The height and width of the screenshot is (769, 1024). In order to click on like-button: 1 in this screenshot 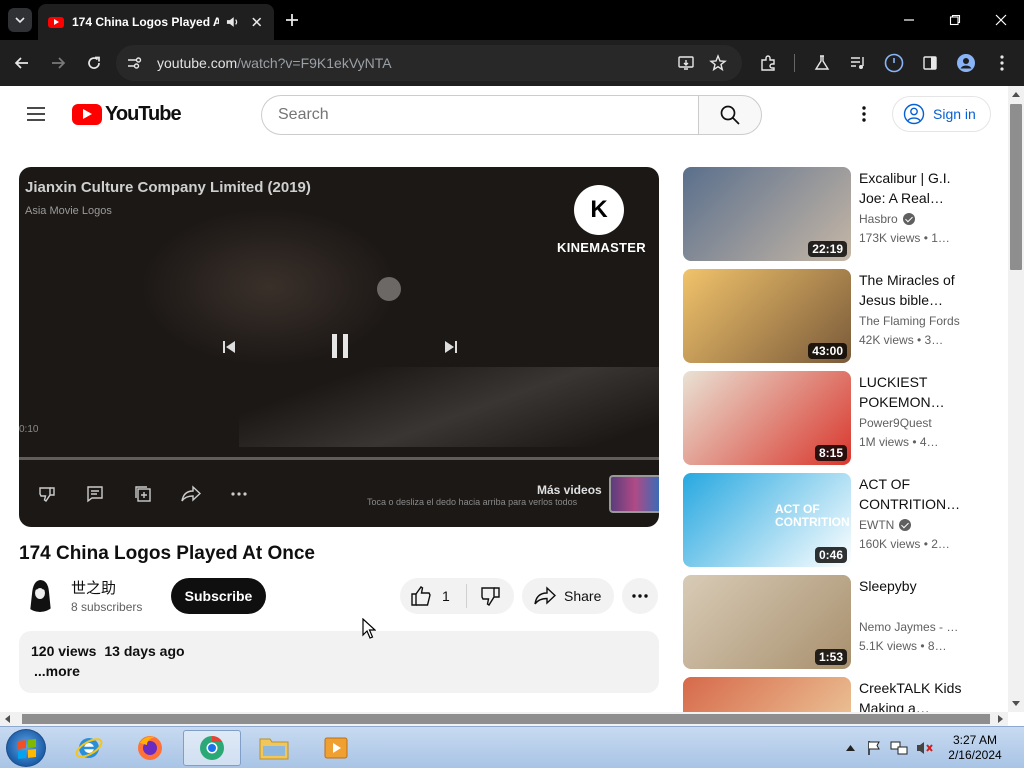, I will do `click(433, 596)`.